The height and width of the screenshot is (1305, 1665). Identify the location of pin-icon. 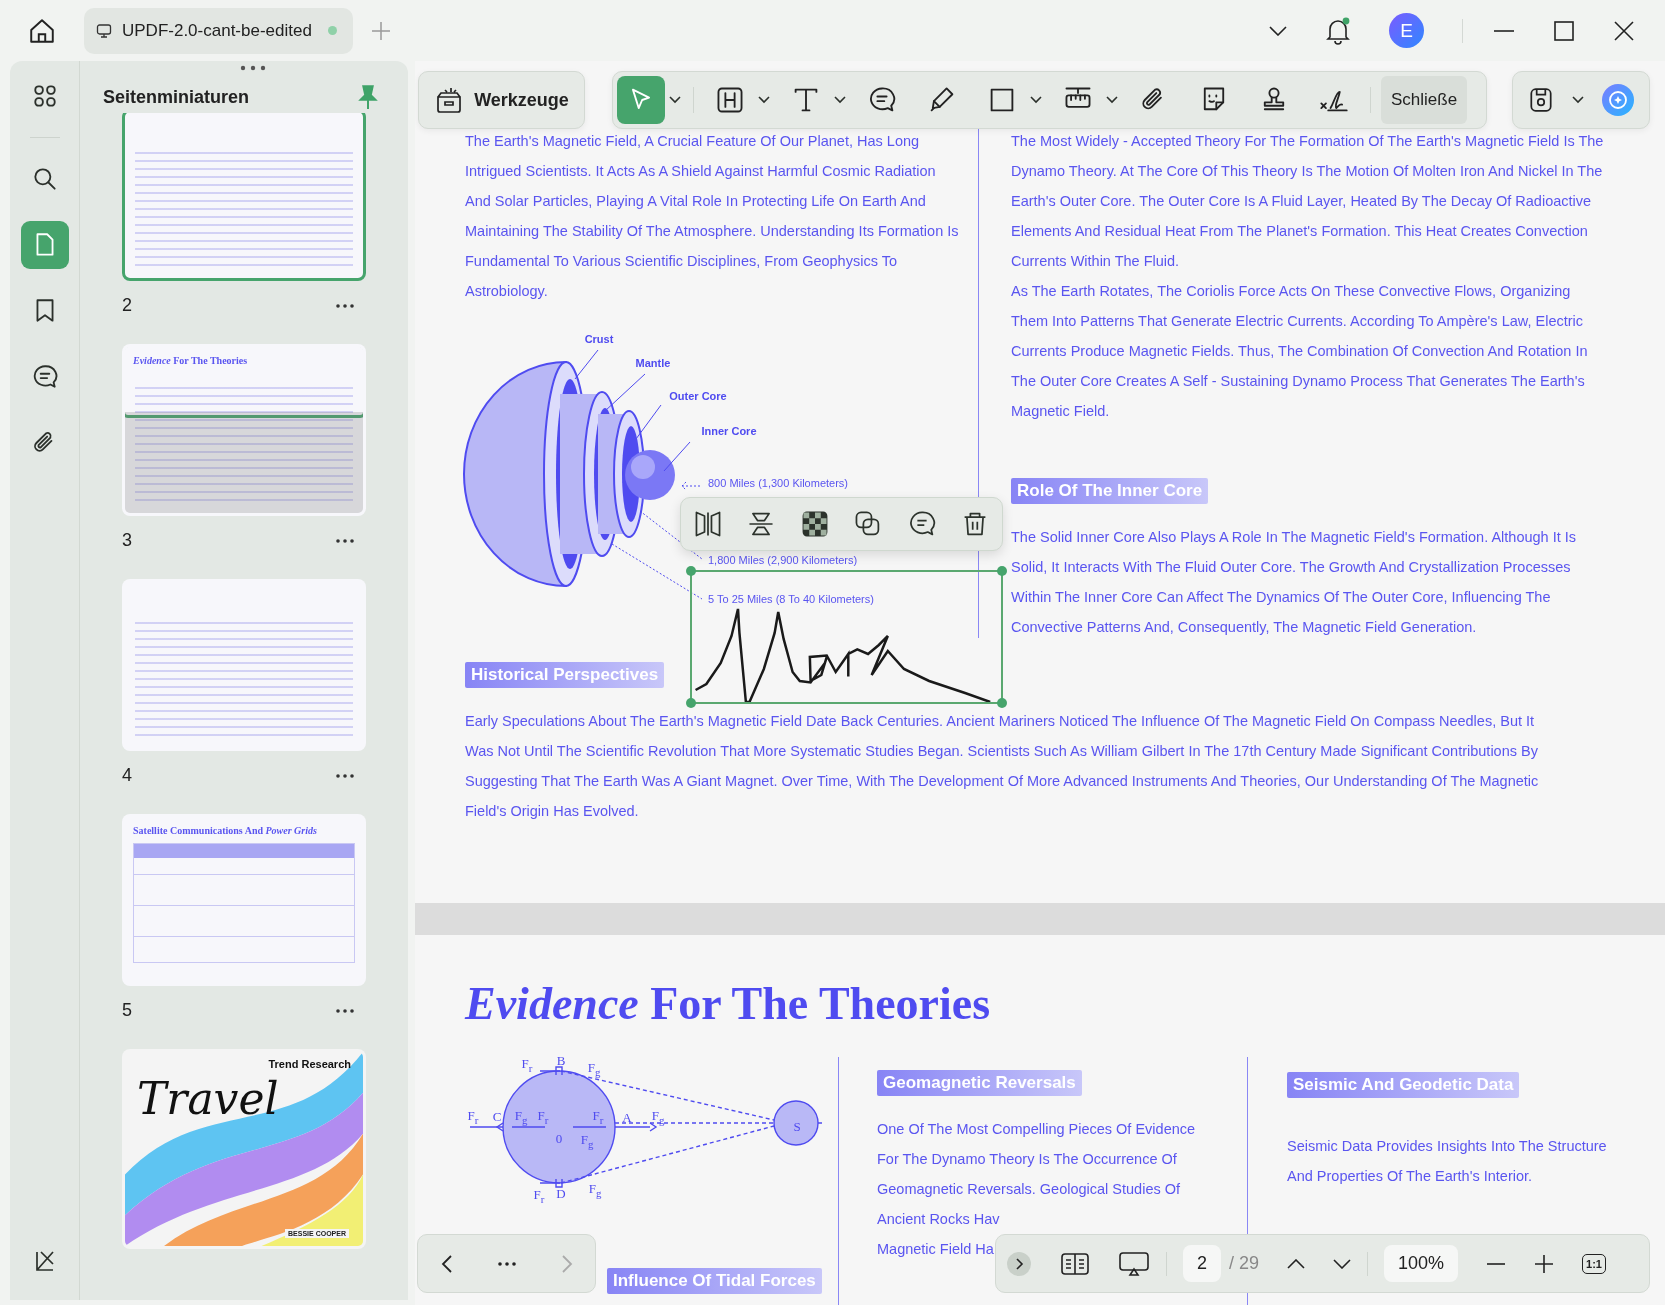
(368, 97).